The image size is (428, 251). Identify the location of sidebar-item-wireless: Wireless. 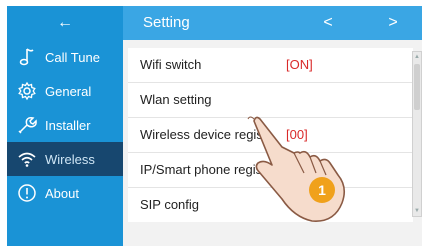
(65, 159).